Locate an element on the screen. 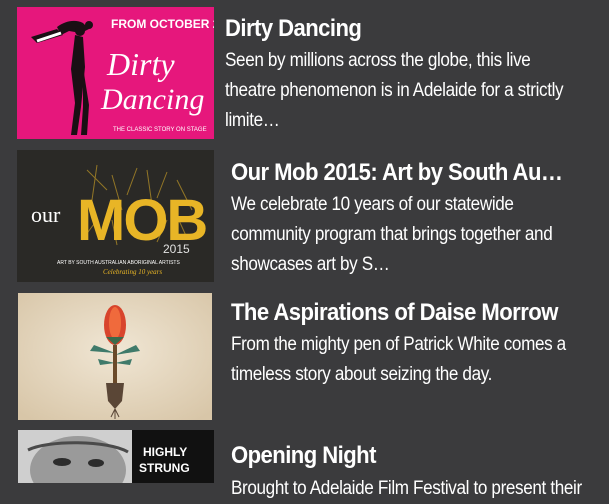 The height and width of the screenshot is (504, 609). poster-badge-line1: HIGHLY is located at coordinates (165, 452).